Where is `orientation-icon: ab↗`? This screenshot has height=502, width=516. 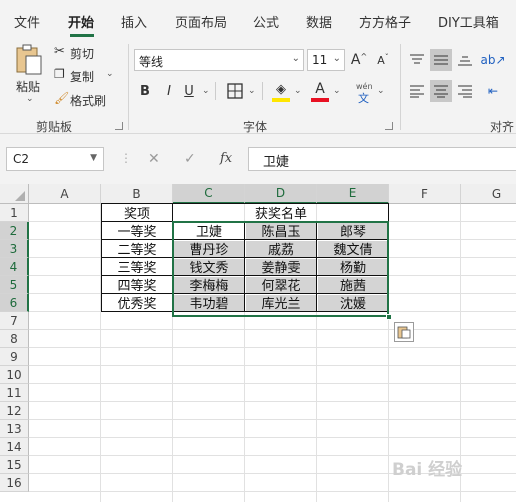
orientation-icon: ab↗ is located at coordinates (493, 60).